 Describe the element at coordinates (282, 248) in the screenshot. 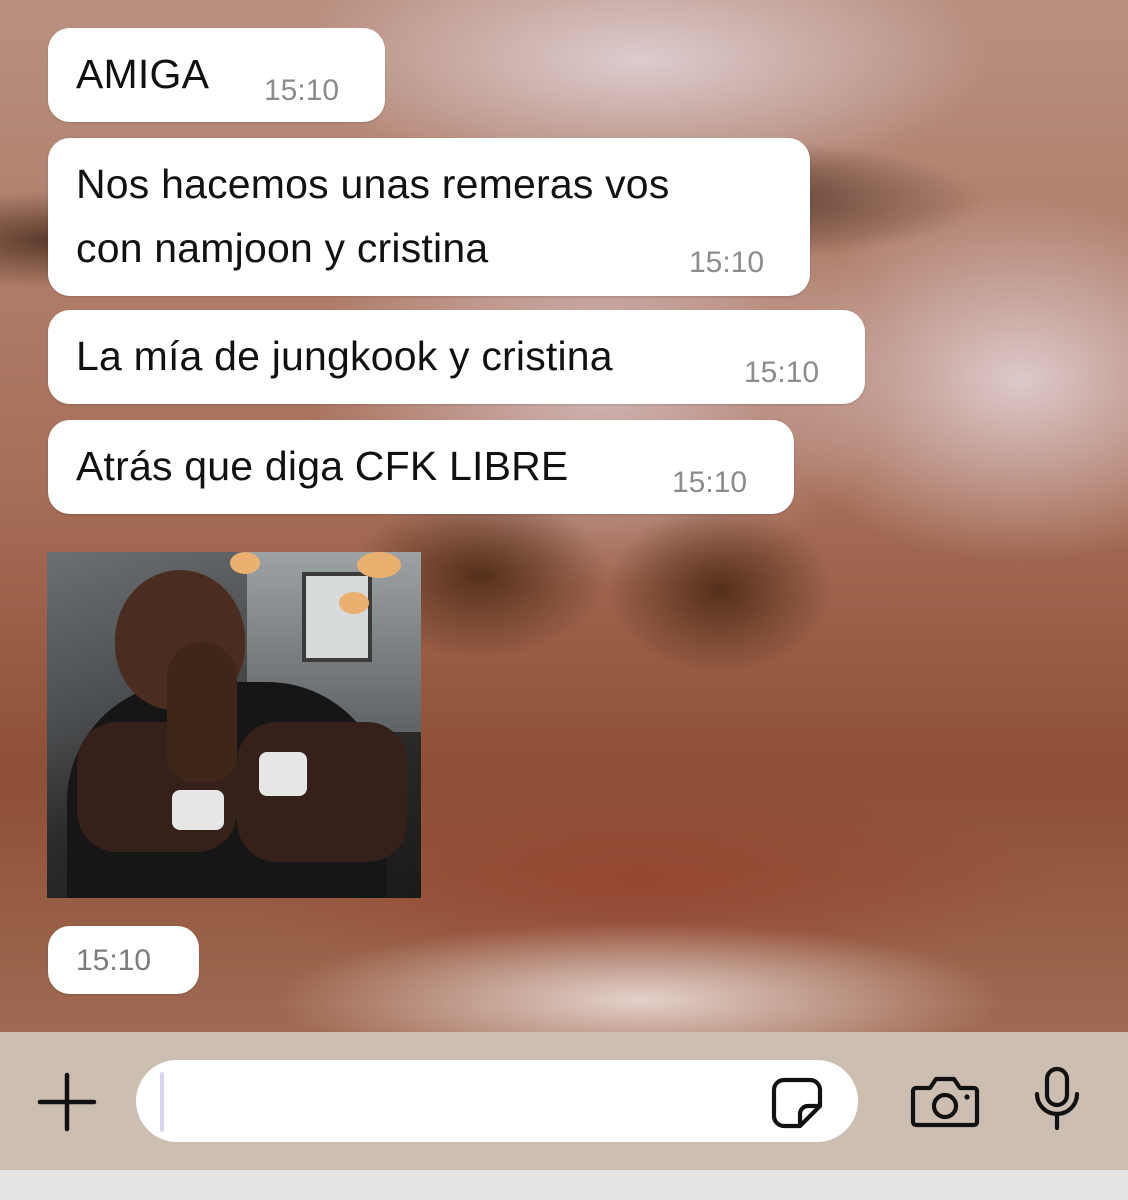

I see `message-text-line: con namjoon y cristina` at that location.